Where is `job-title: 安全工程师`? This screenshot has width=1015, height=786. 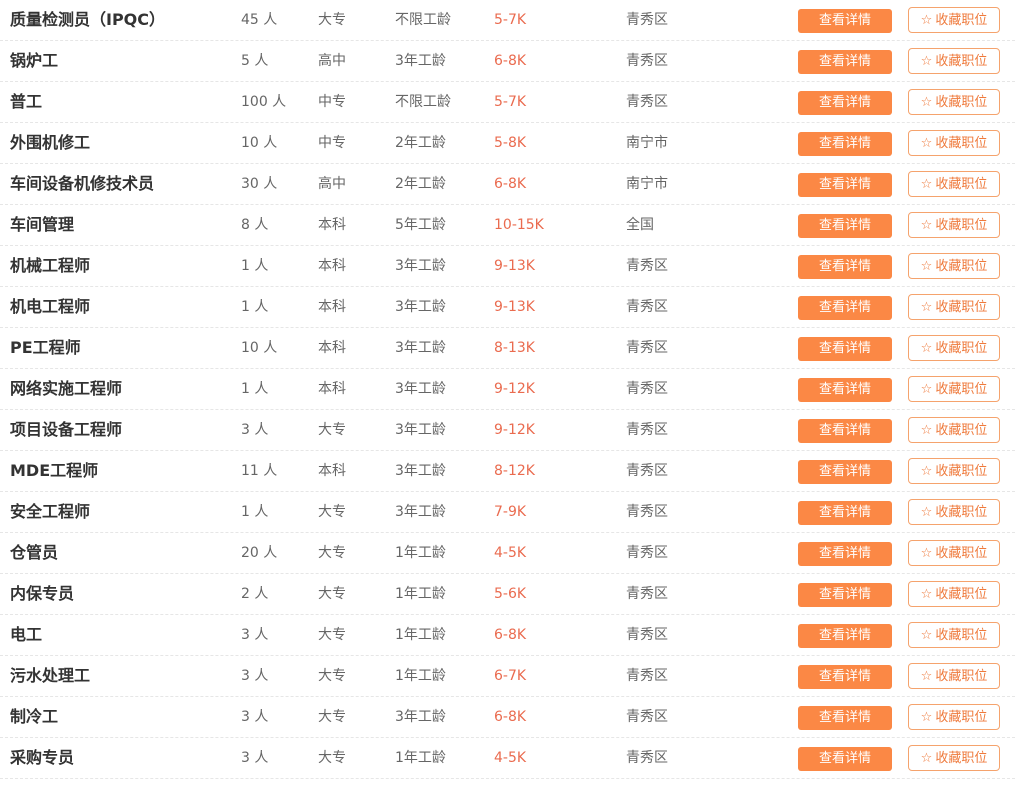
job-title: 安全工程师 is located at coordinates (50, 512).